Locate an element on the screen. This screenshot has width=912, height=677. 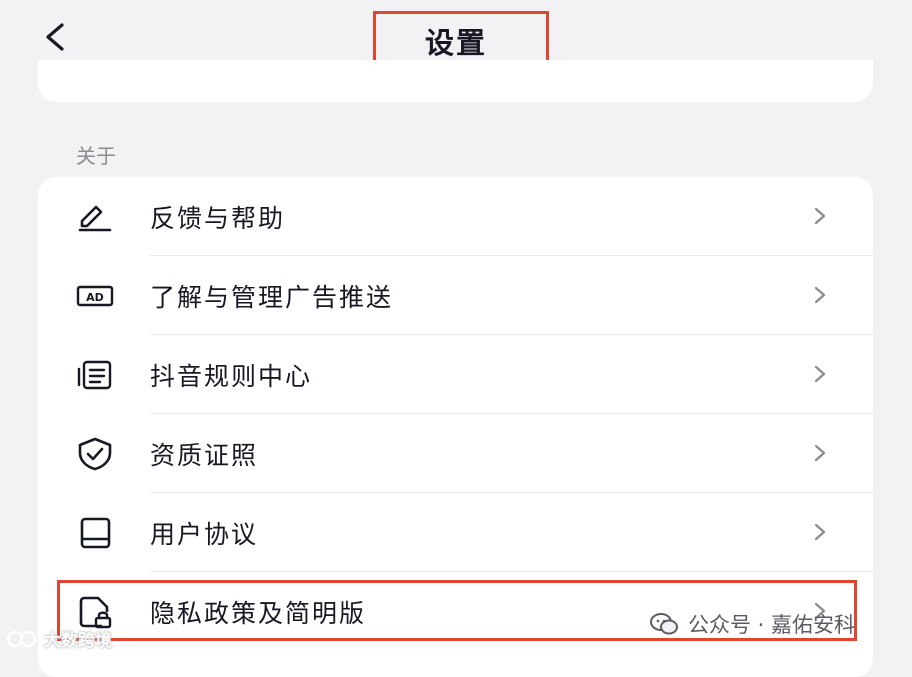
ad-icon: AD is located at coordinates (95, 296).